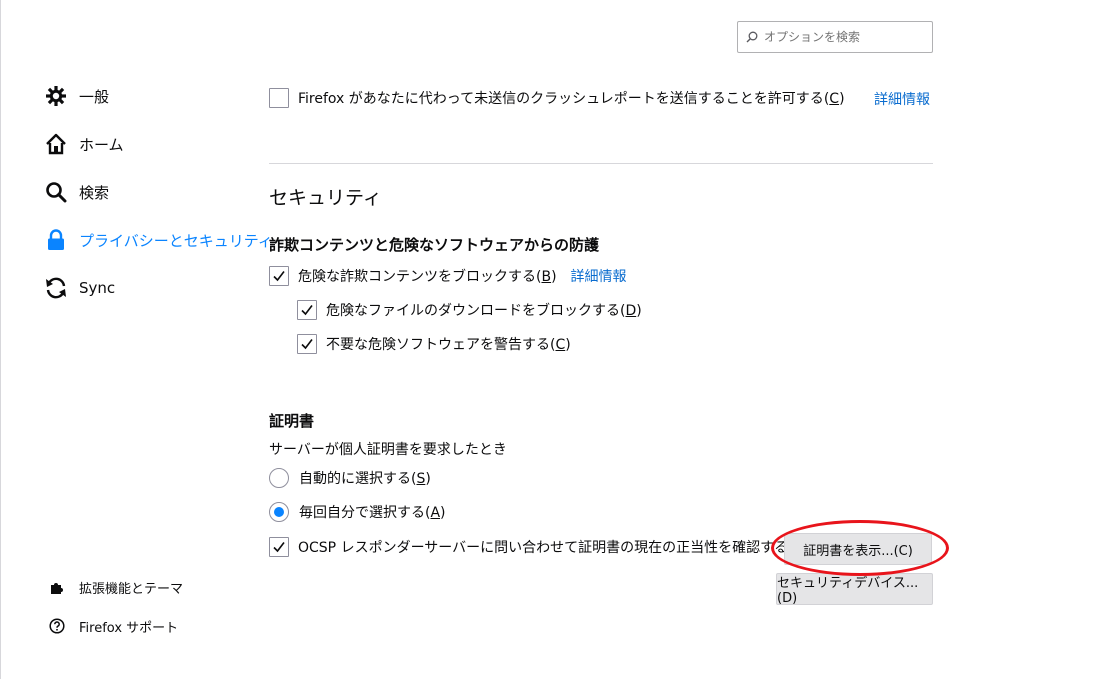 The image size is (1099, 679). What do you see at coordinates (57, 626) in the screenshot?
I see `help-icon` at bounding box center [57, 626].